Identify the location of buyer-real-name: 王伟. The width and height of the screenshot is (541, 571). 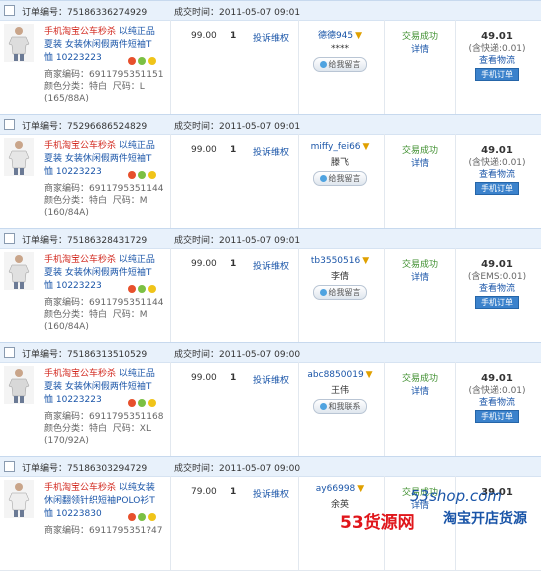
(339, 391).